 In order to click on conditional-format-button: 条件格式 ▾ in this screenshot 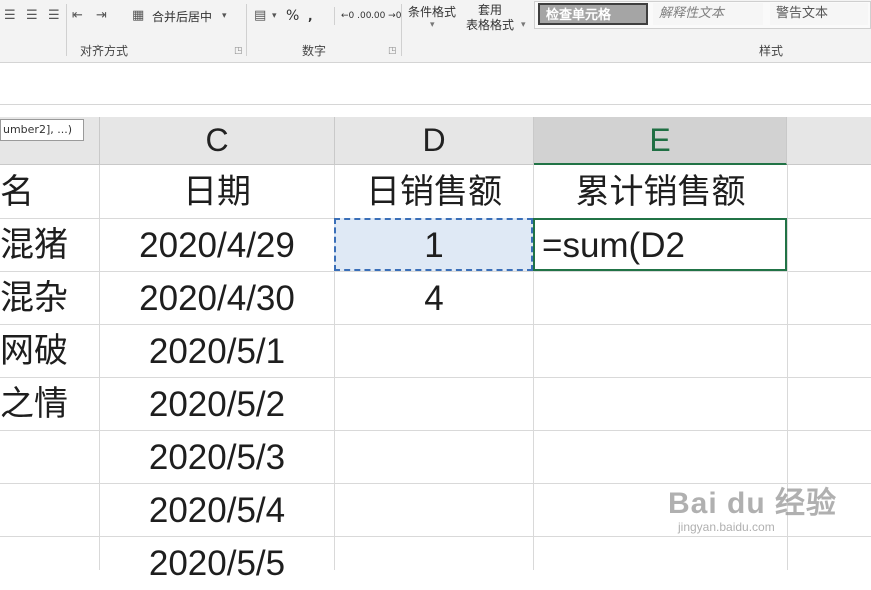, I will do `click(432, 16)`.